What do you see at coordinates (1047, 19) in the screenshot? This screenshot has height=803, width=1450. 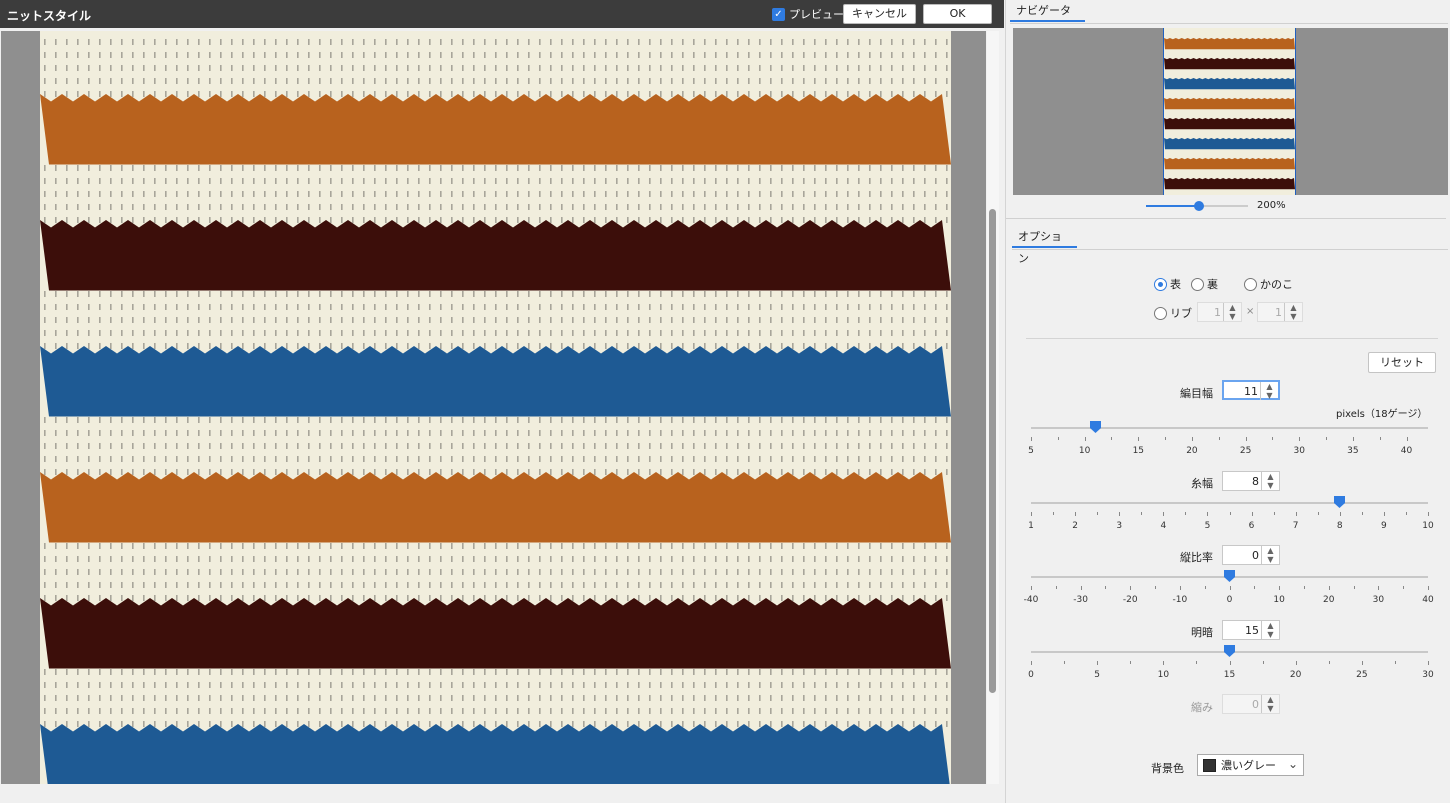 I see `tab-navigator: ナビゲーター` at bounding box center [1047, 19].